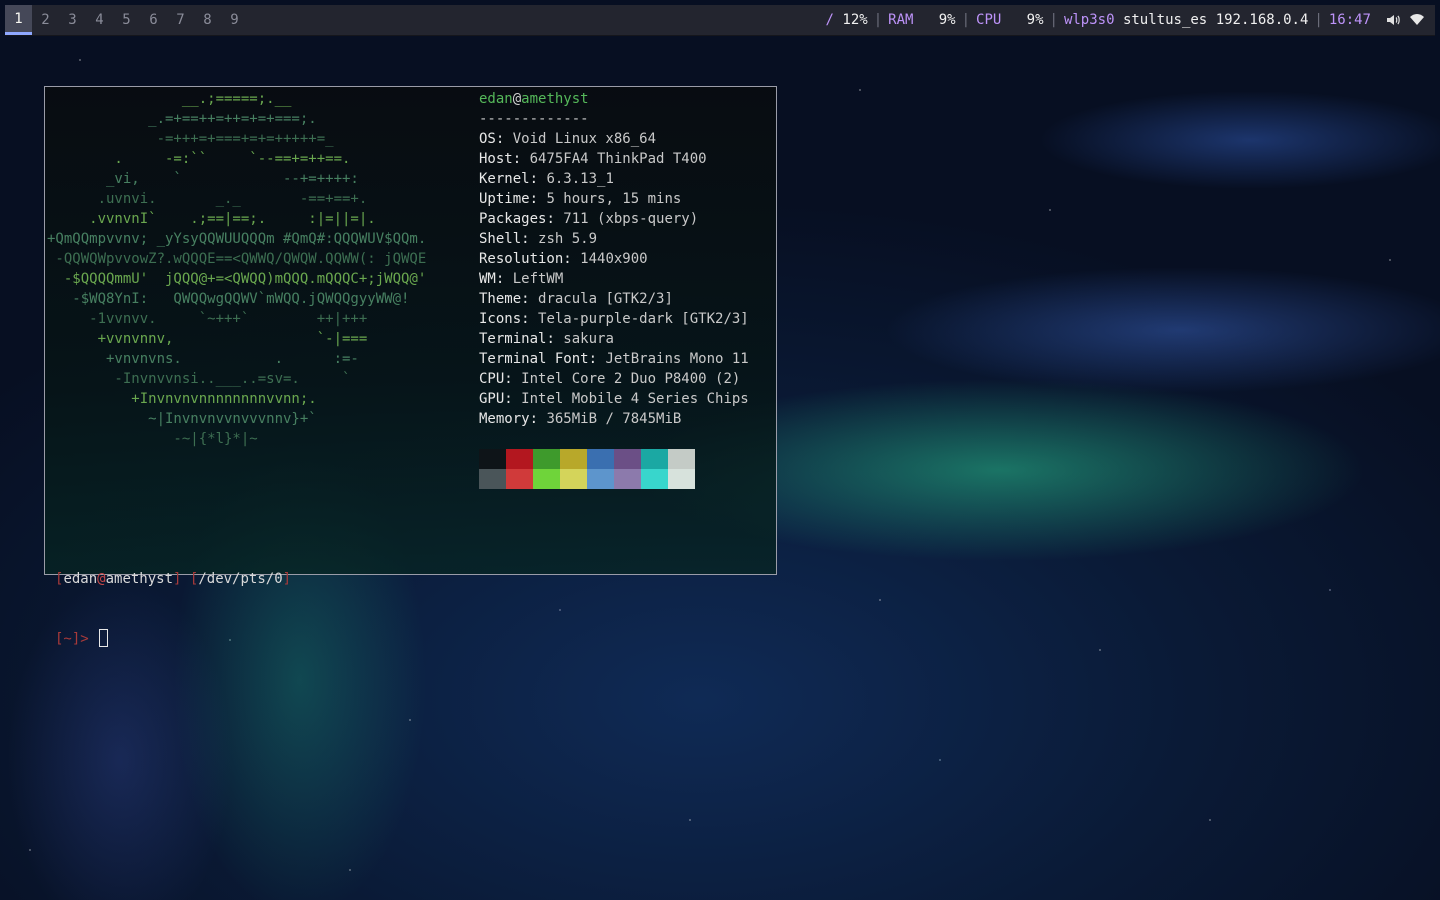  Describe the element at coordinates (614, 99) in the screenshot. I see `info-title: edan@amethyst` at that location.